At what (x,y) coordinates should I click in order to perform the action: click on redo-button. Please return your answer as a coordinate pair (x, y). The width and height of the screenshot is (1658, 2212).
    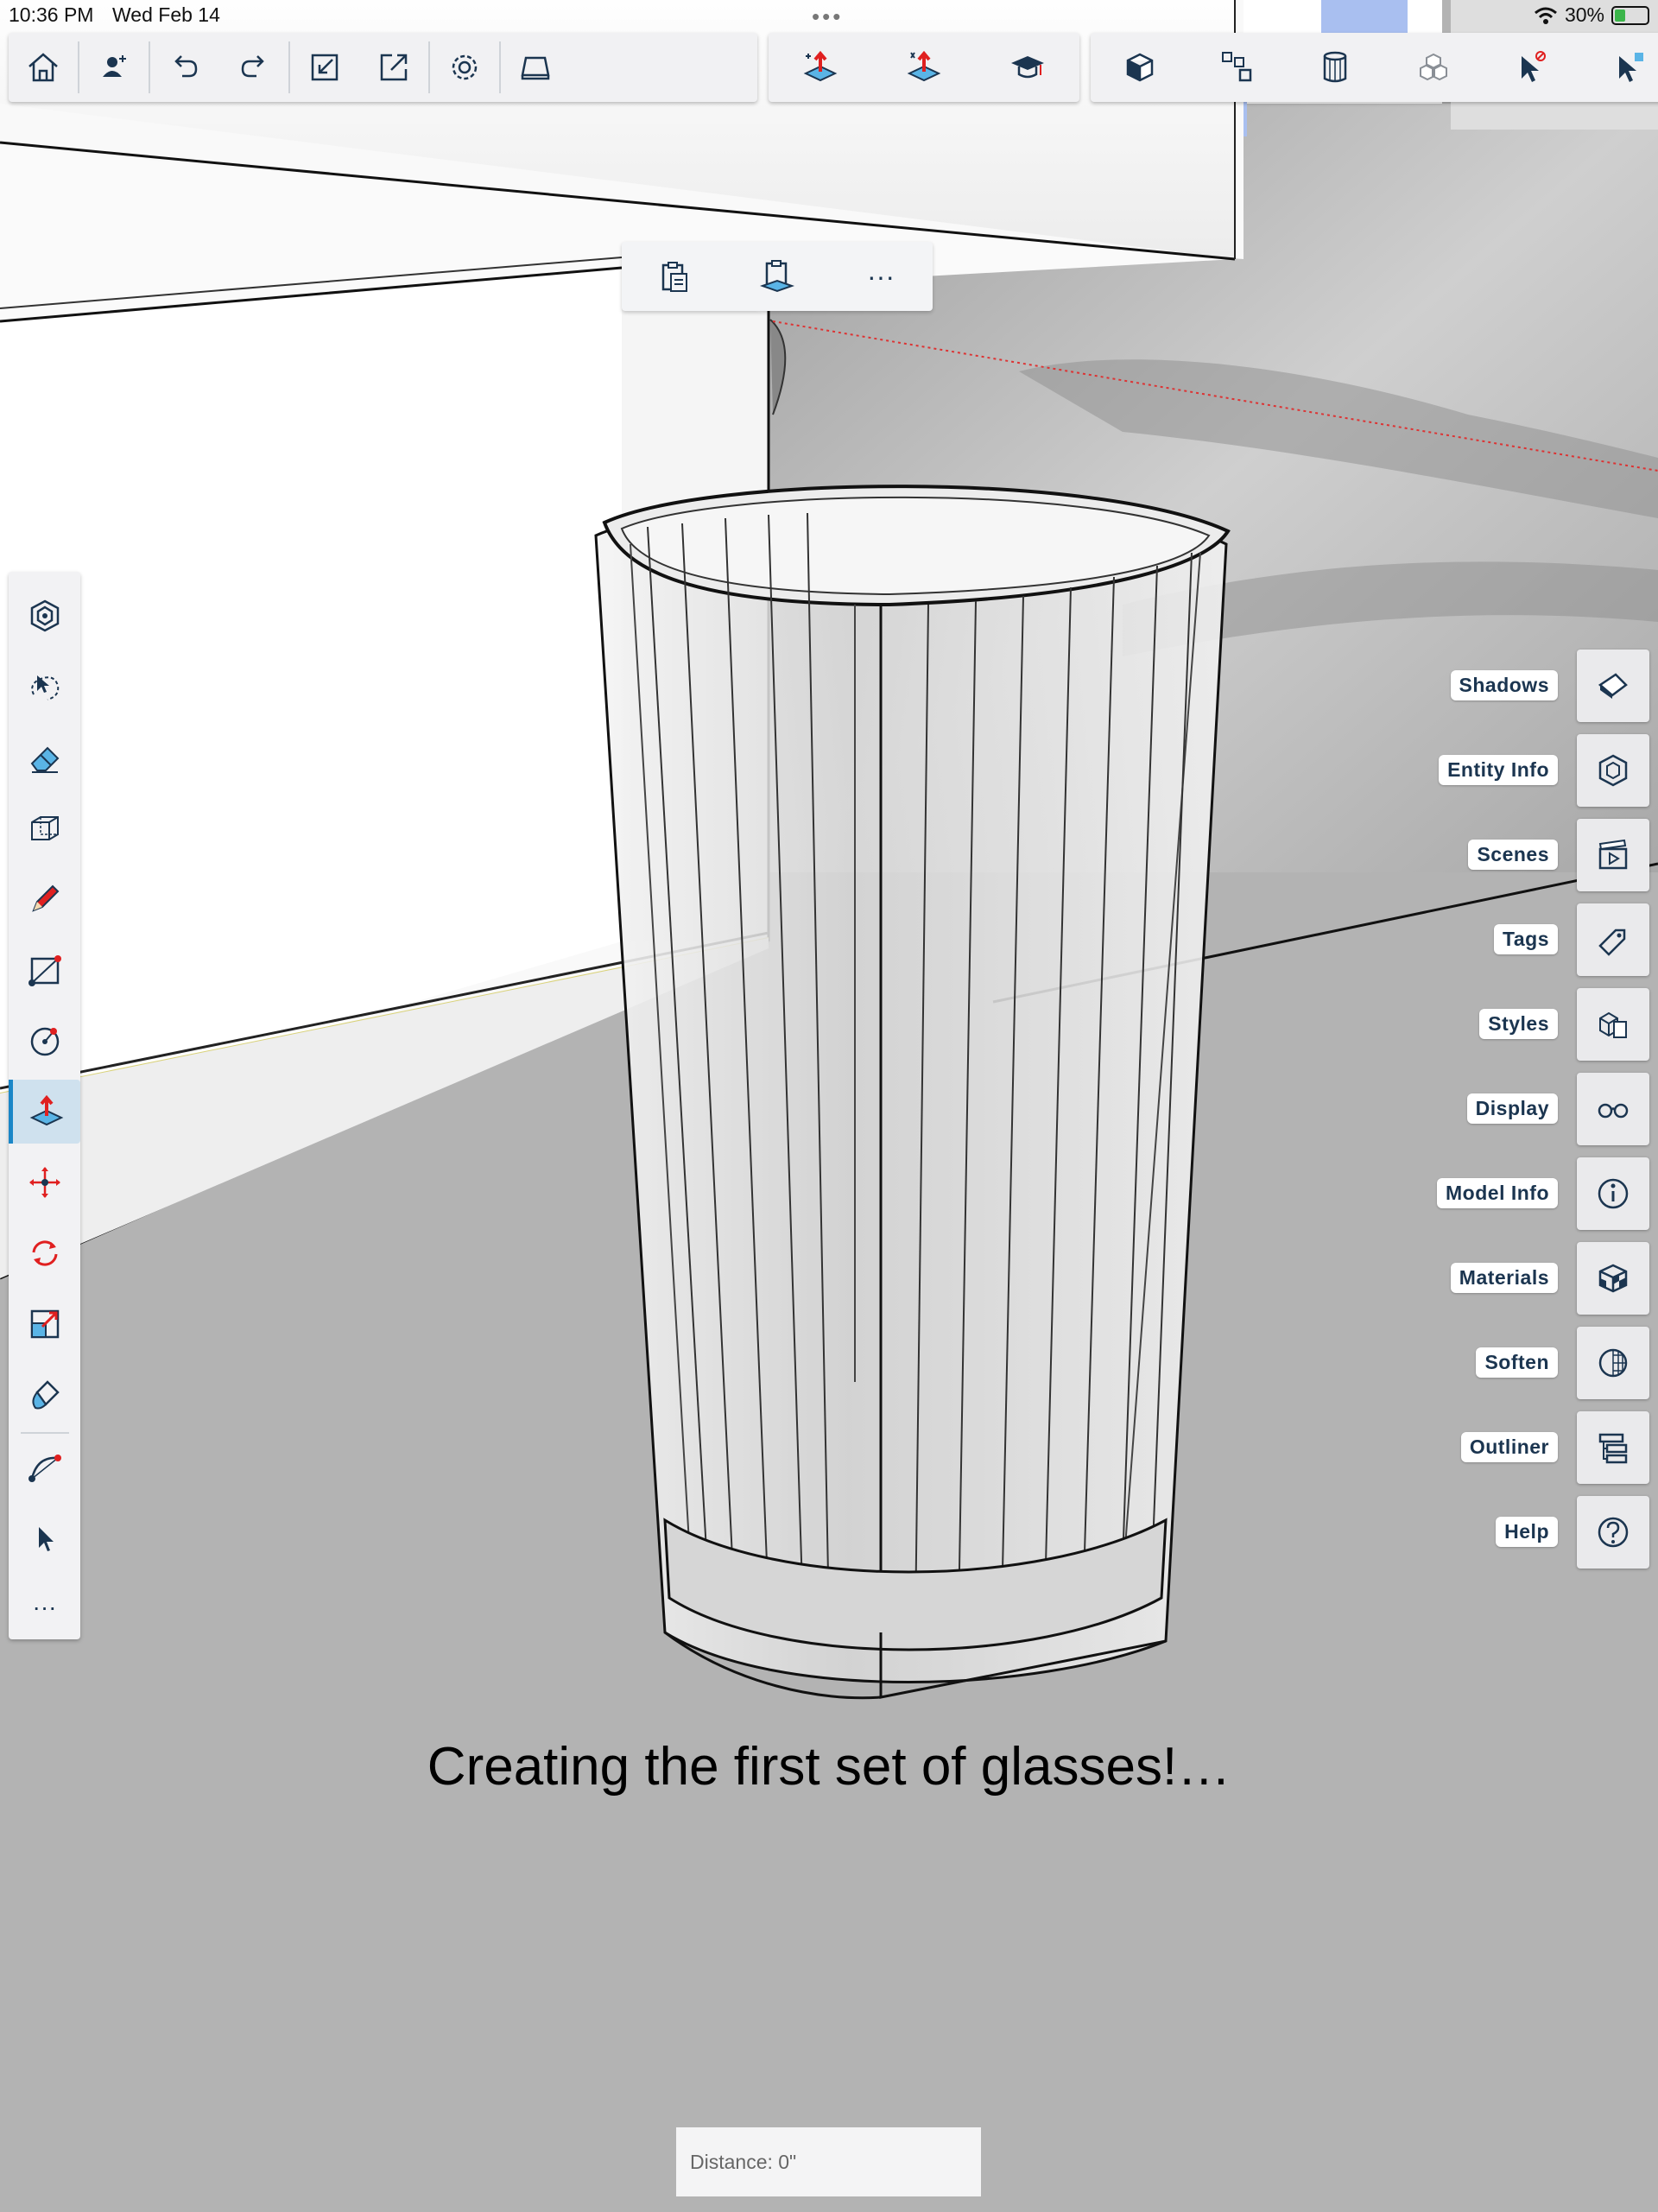
    Looking at the image, I should click on (254, 67).